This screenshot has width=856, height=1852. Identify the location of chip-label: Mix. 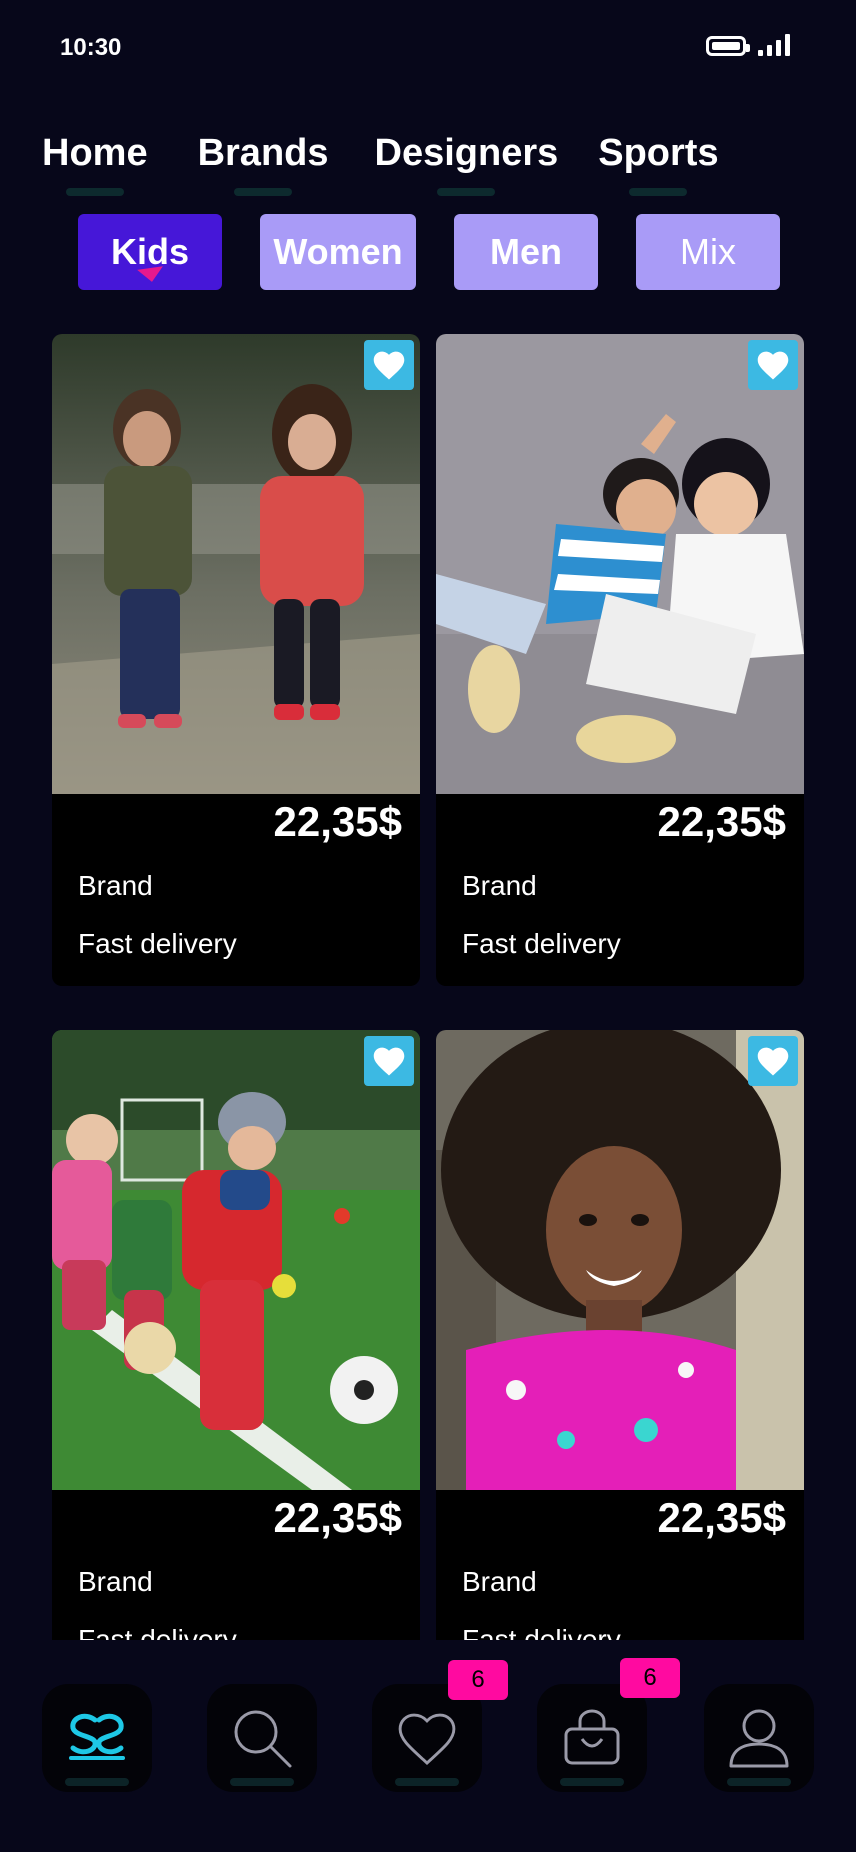
(708, 251).